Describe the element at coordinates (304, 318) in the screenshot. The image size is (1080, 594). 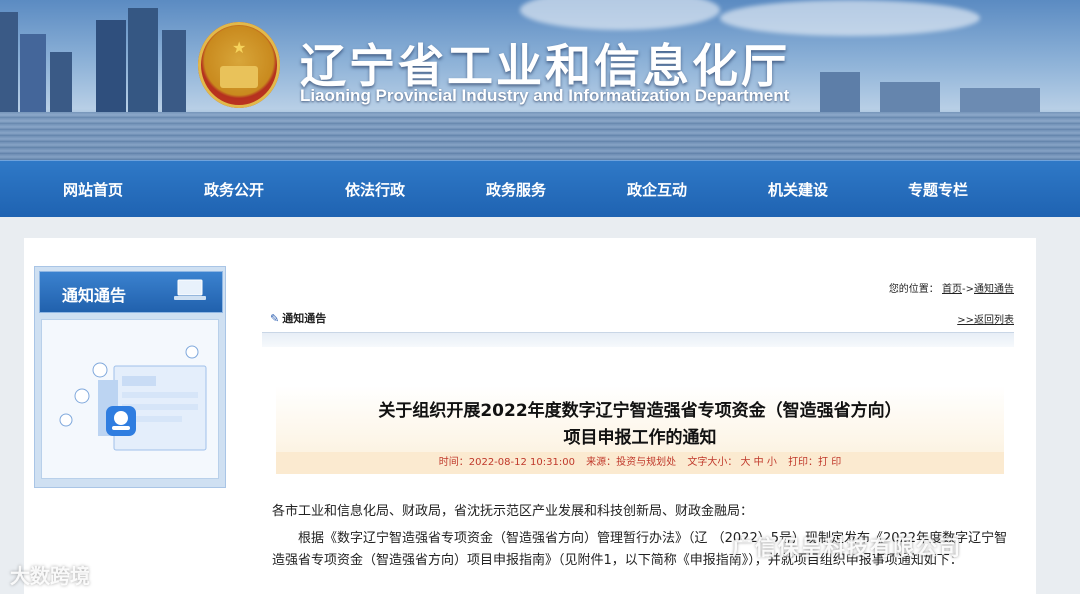
I see `section-title-text: 通知通告` at that location.